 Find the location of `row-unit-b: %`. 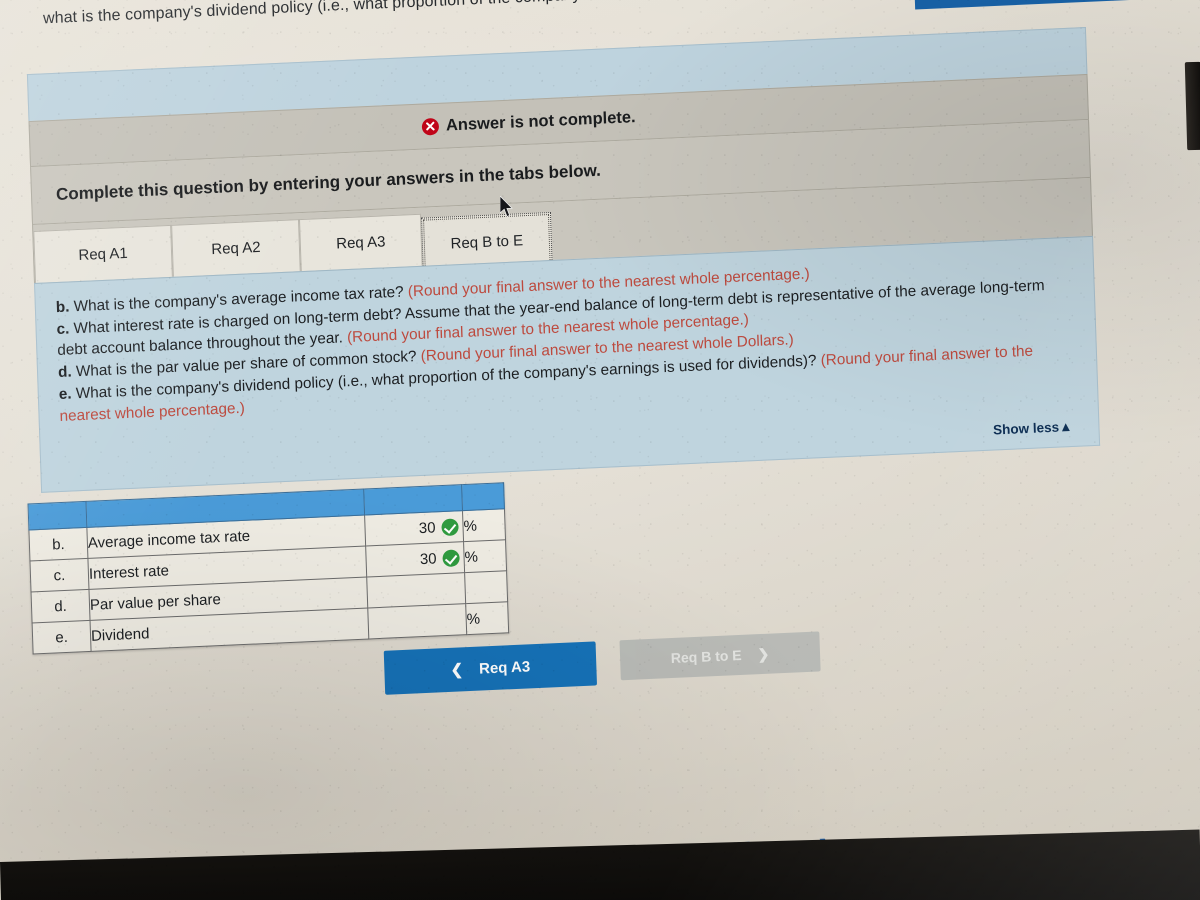

row-unit-b: % is located at coordinates (484, 525).